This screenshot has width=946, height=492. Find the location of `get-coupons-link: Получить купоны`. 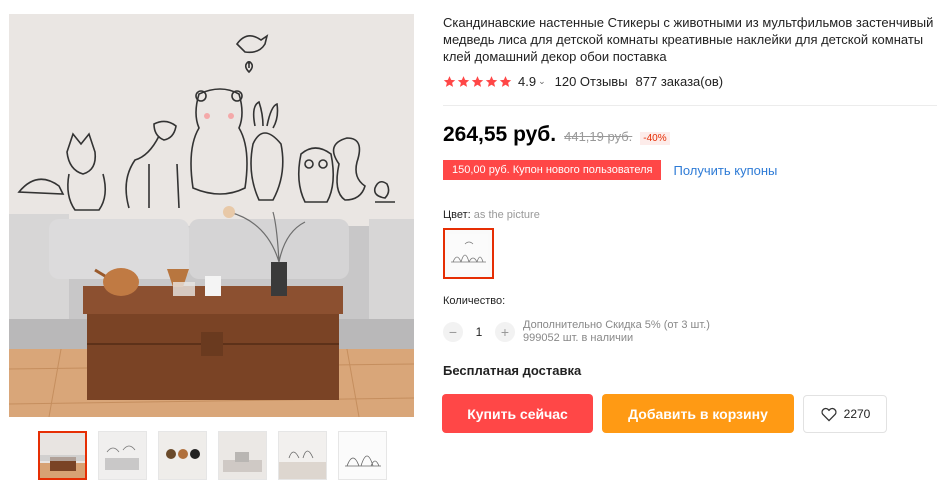

get-coupons-link: Получить купоны is located at coordinates (725, 170).